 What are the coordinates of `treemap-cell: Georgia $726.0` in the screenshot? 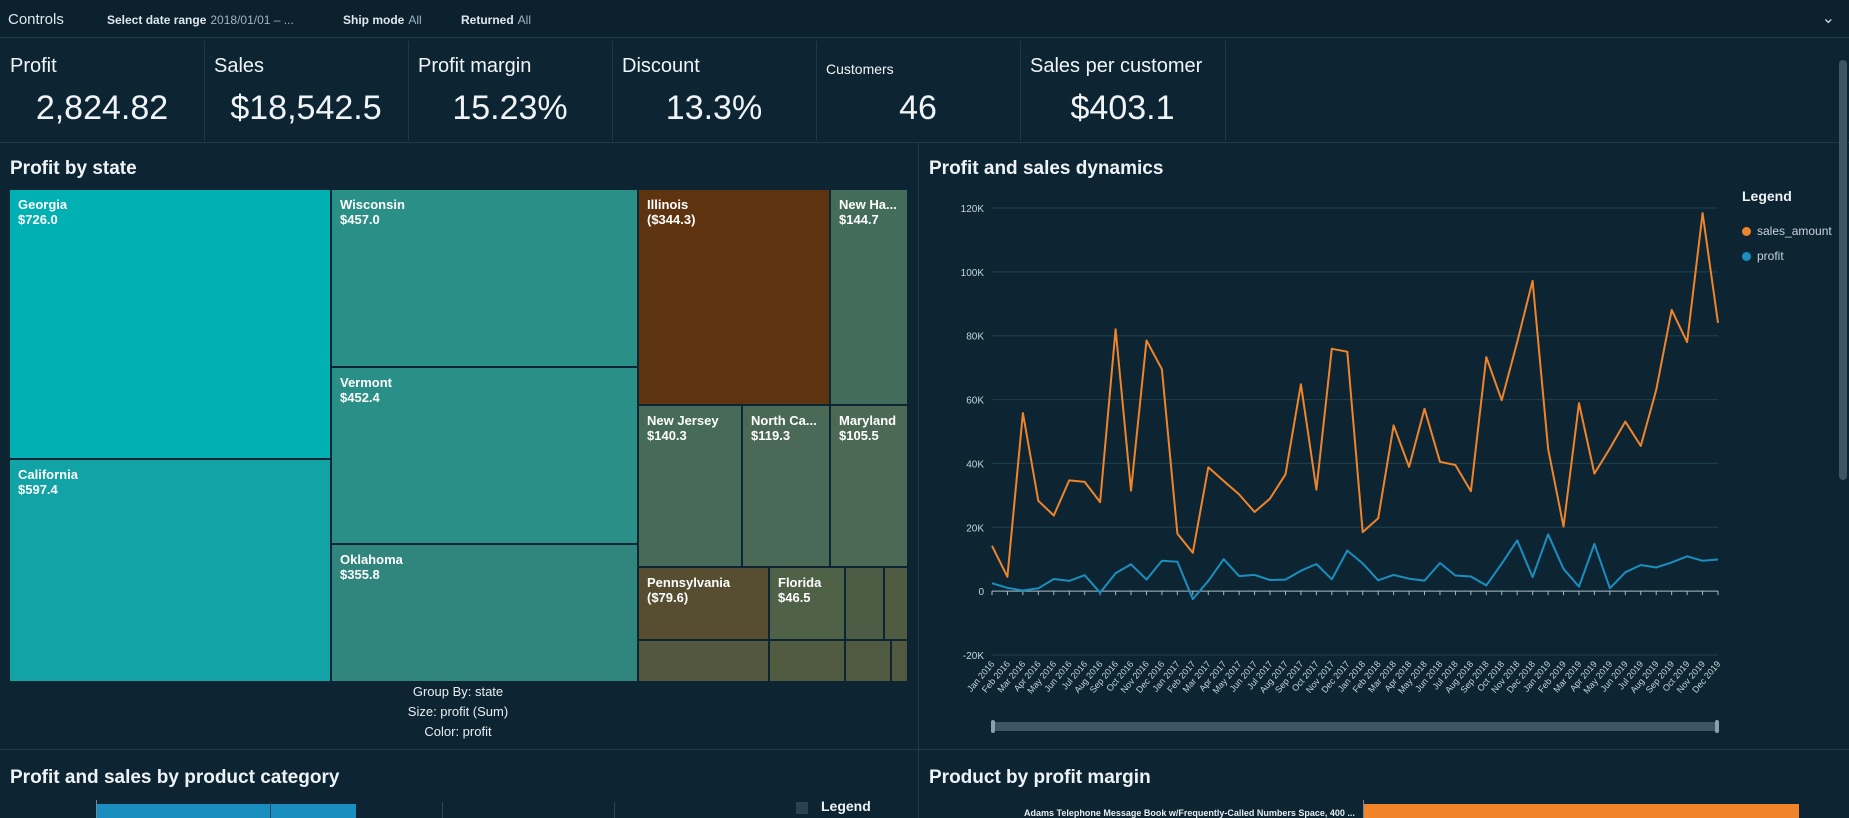 It's located at (170, 324).